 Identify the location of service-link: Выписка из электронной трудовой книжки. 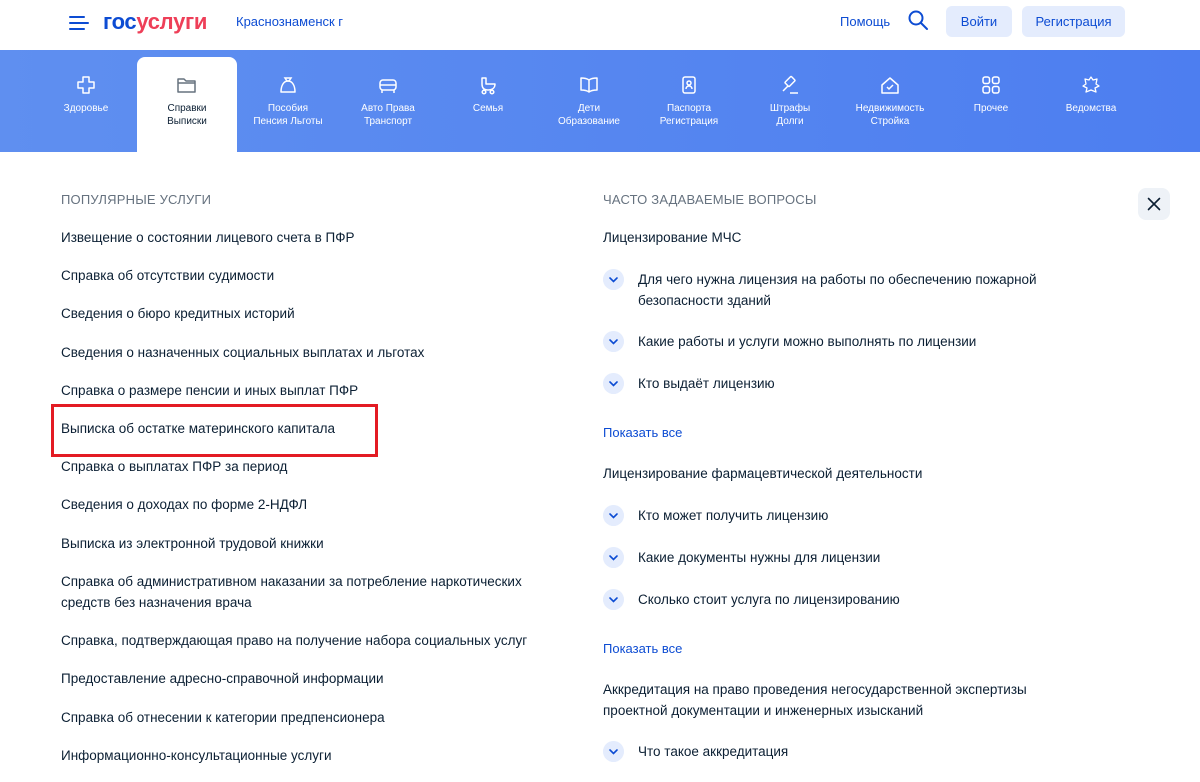
(192, 543).